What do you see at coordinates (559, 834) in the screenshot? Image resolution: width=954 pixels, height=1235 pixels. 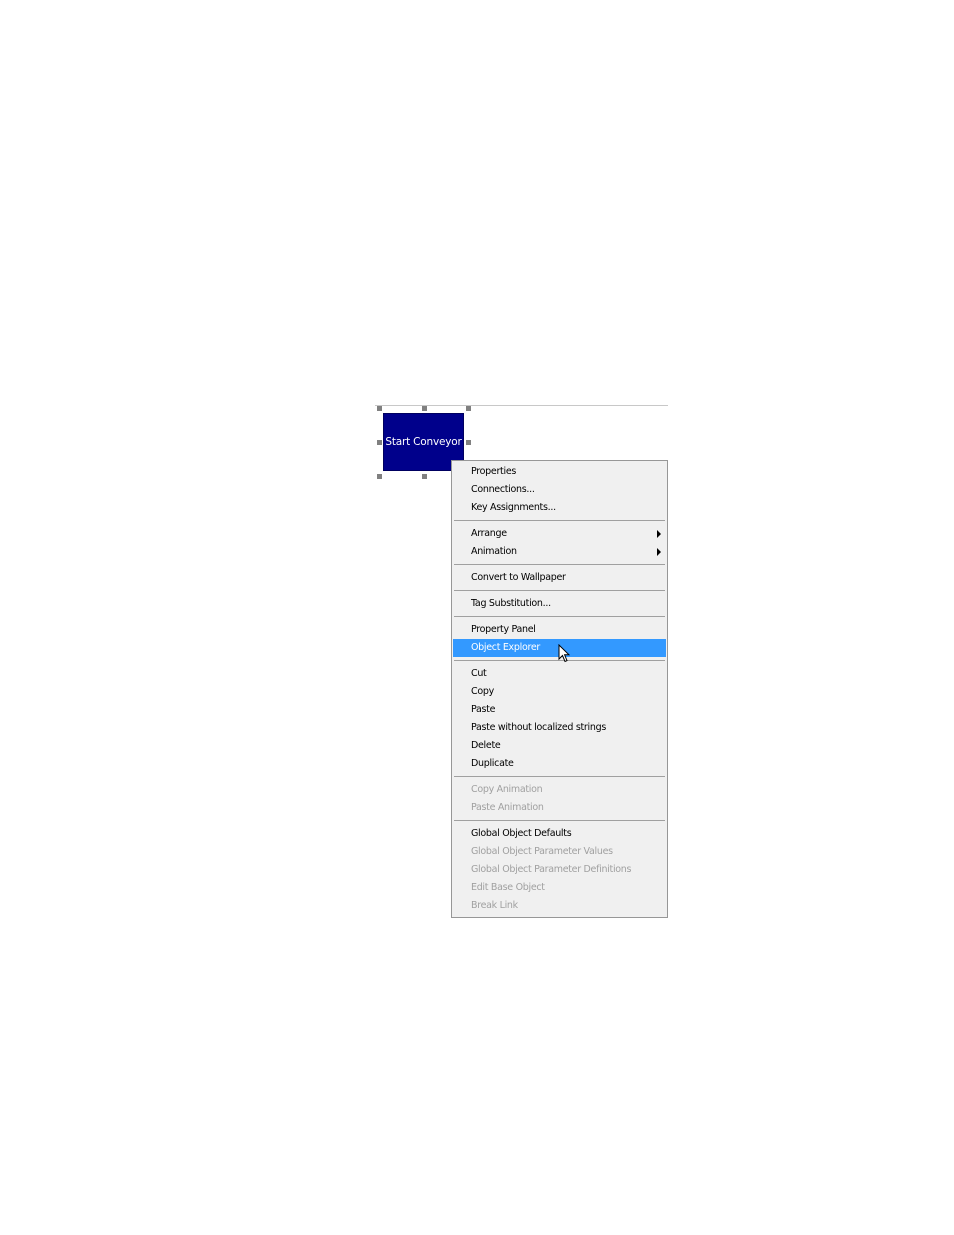 I see `menu-item-global-object-defaults: Global Object Defaults` at bounding box center [559, 834].